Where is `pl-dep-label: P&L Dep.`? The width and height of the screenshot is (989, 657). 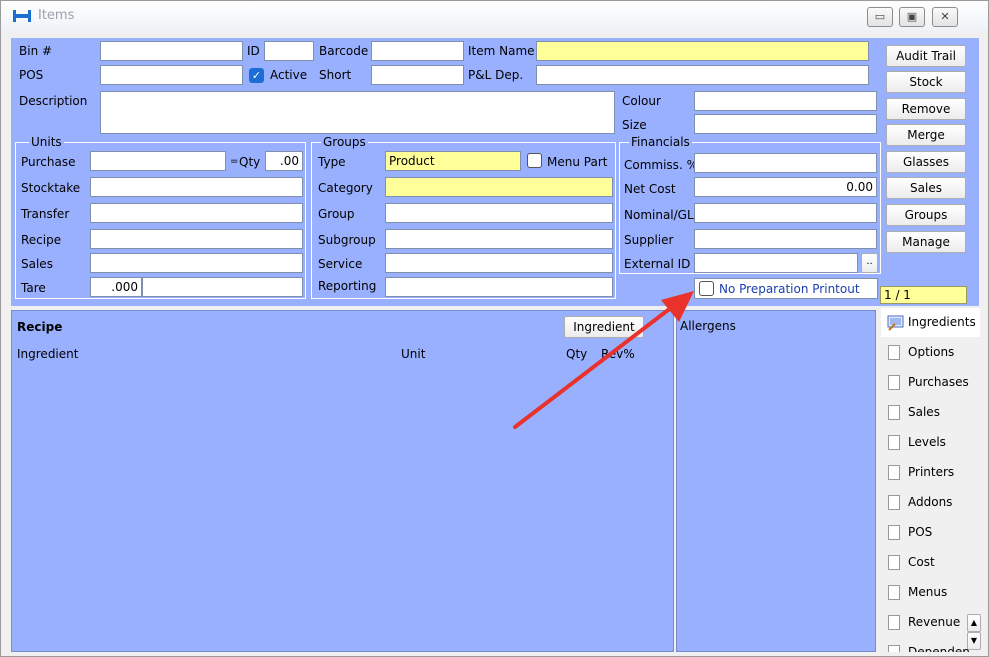 pl-dep-label: P&L Dep. is located at coordinates (496, 75).